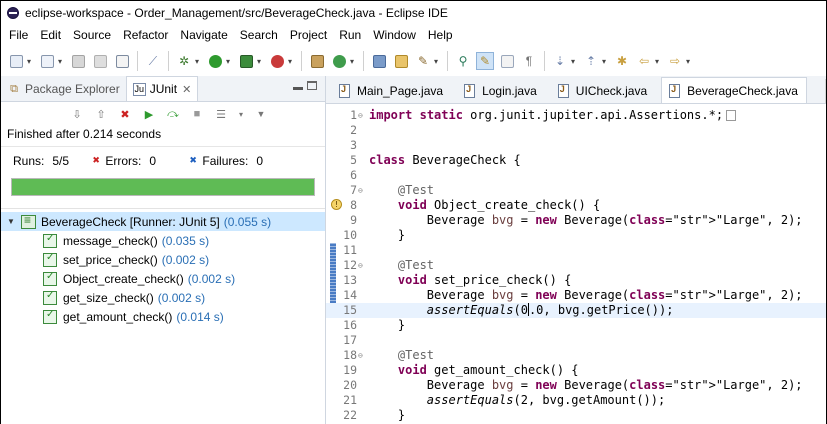 This screenshot has height=424, width=827. I want to click on code-line: 12 ⊖ @Test, so click(576, 265).